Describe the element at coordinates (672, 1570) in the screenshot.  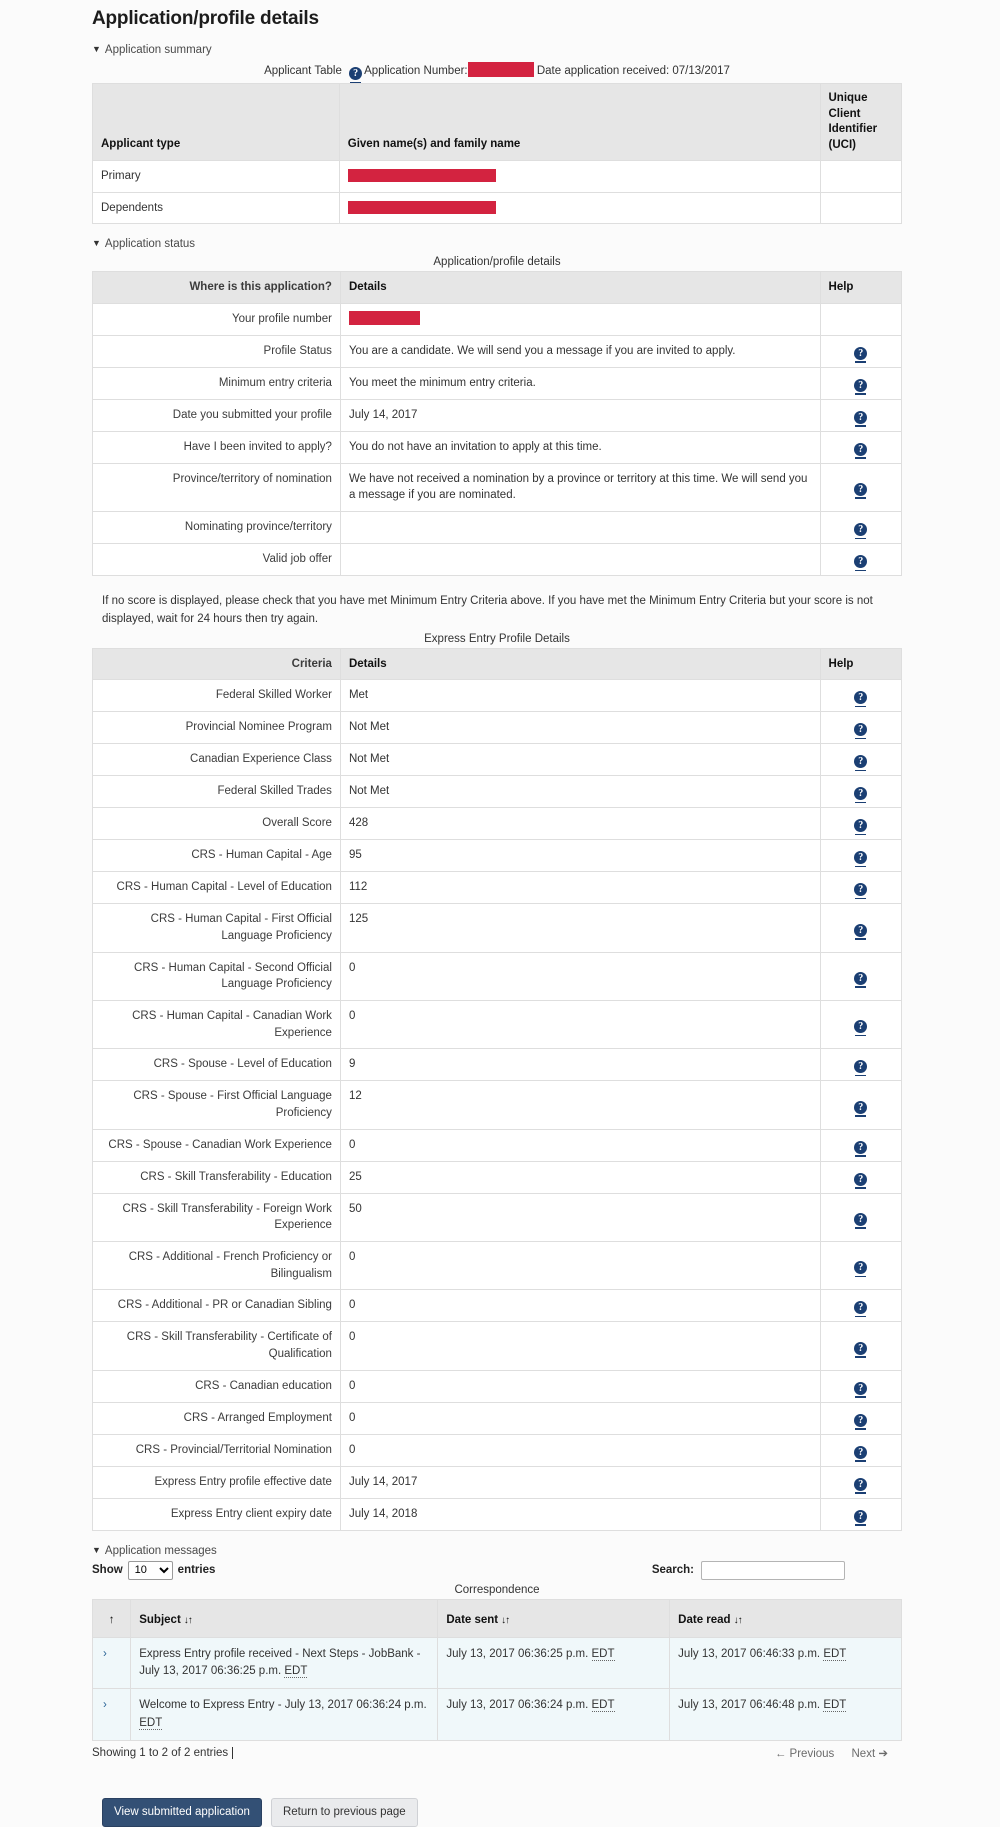
I see `search-label: Search:` at that location.